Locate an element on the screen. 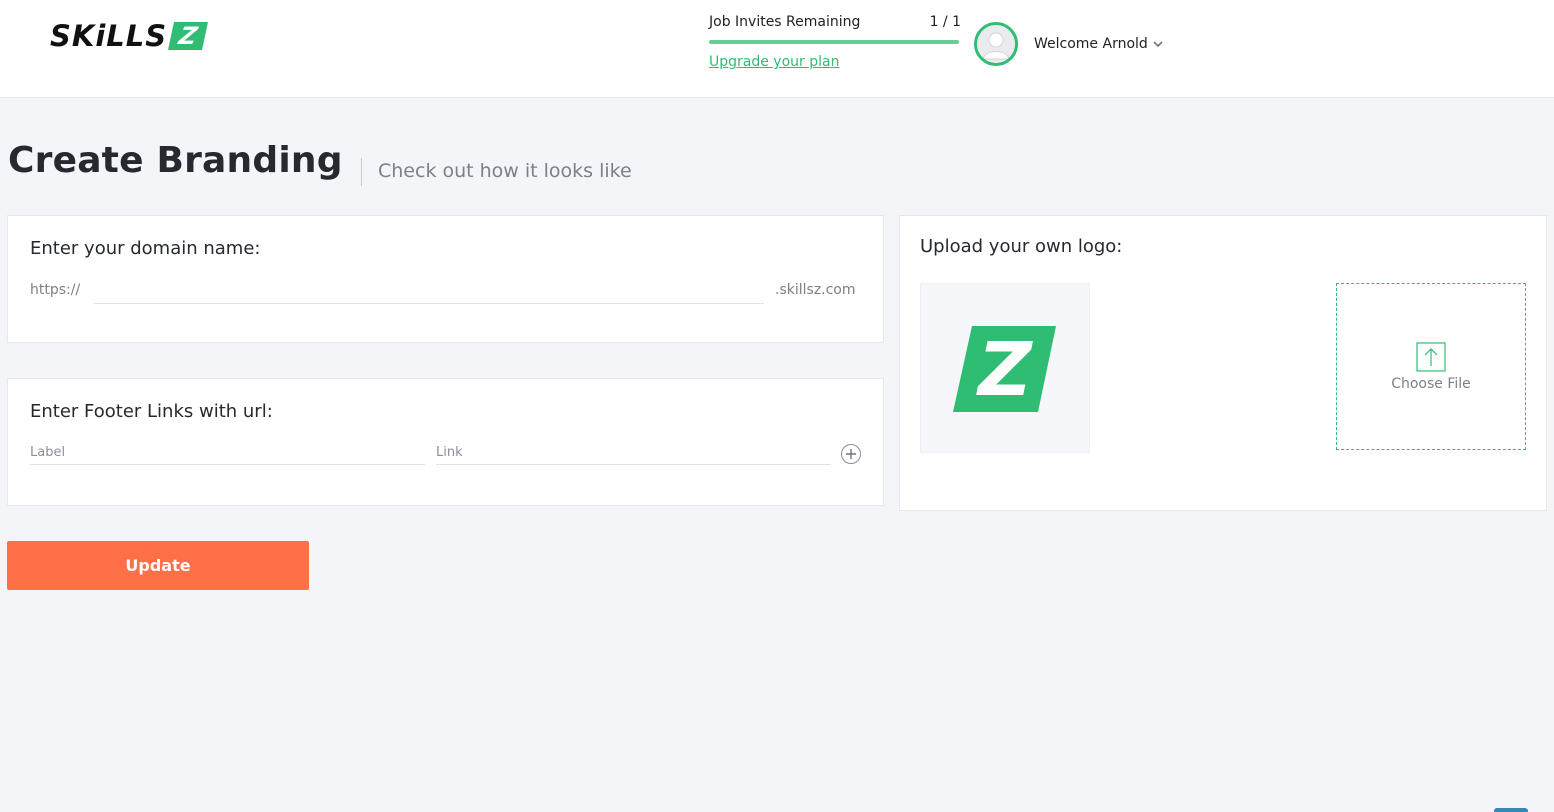 This screenshot has height=812, width=1554. choose-file-label: Choose File is located at coordinates (1431, 383).